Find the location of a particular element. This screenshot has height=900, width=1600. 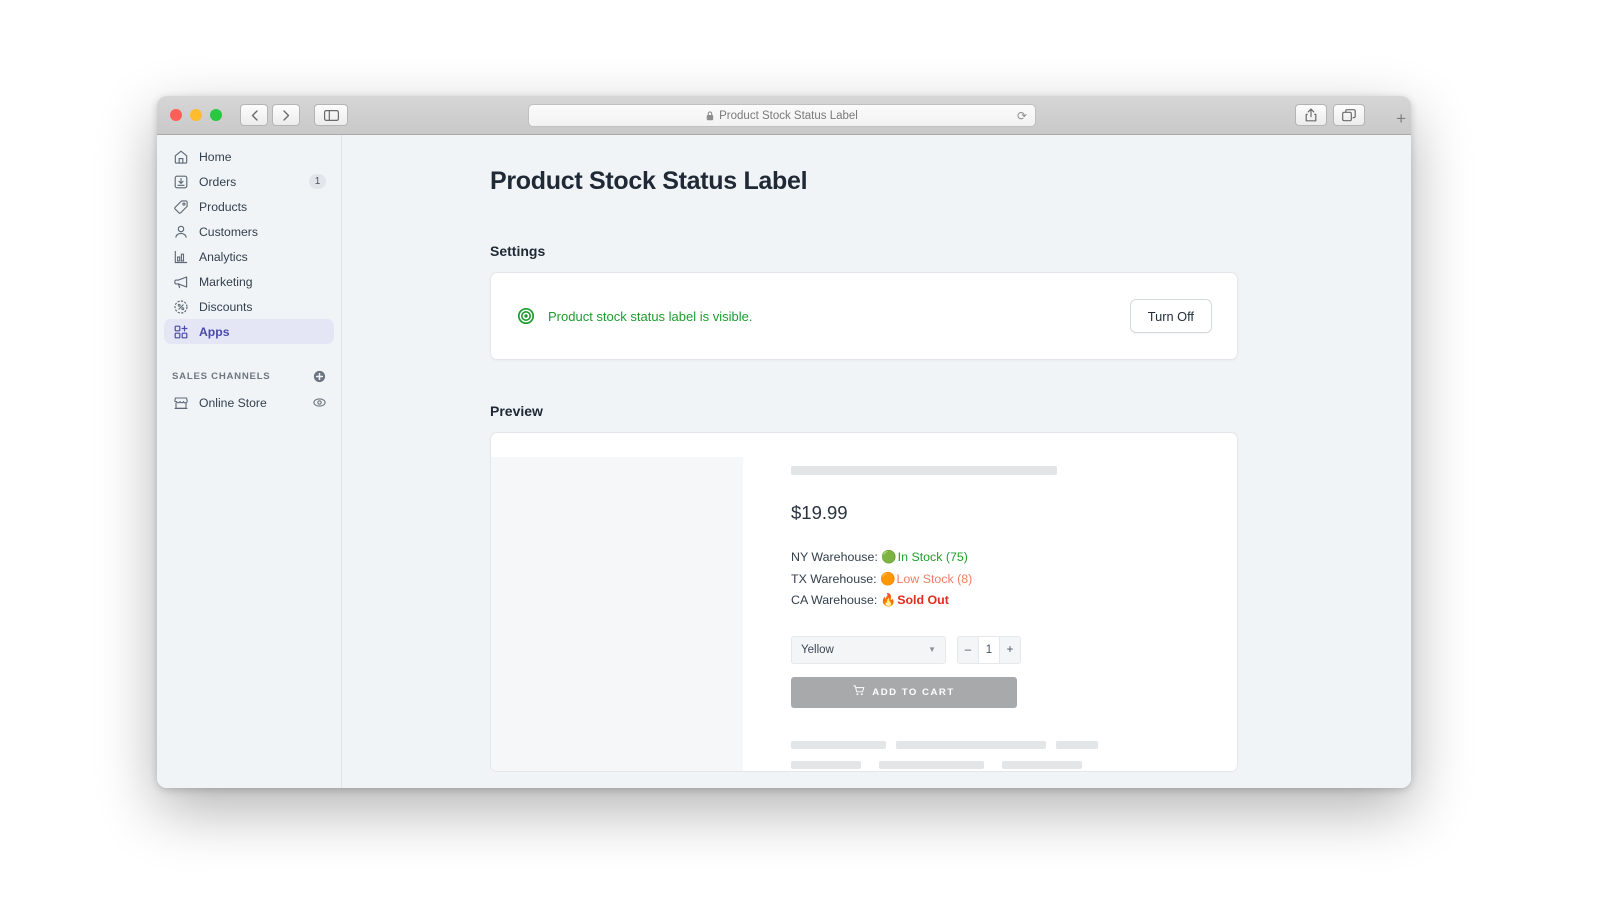

customers-icon is located at coordinates (180, 231).